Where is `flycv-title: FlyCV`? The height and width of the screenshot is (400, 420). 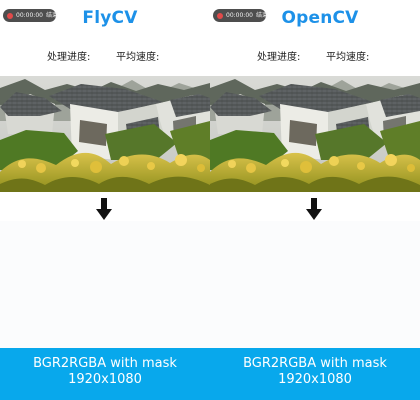
flycv-title: FlyCV is located at coordinates (110, 18).